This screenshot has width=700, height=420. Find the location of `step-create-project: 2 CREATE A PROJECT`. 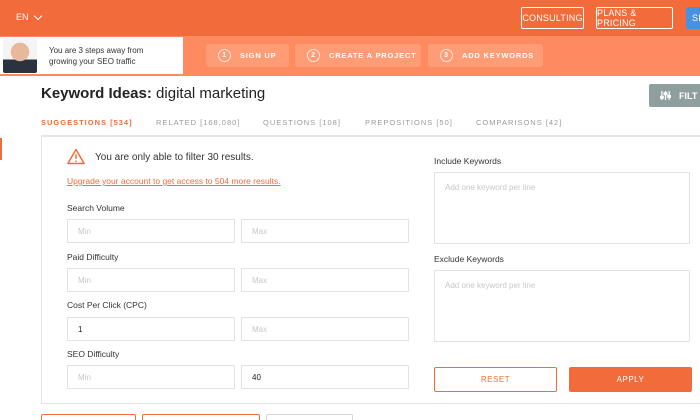

step-create-project: 2 CREATE A PROJECT is located at coordinates (358, 55).